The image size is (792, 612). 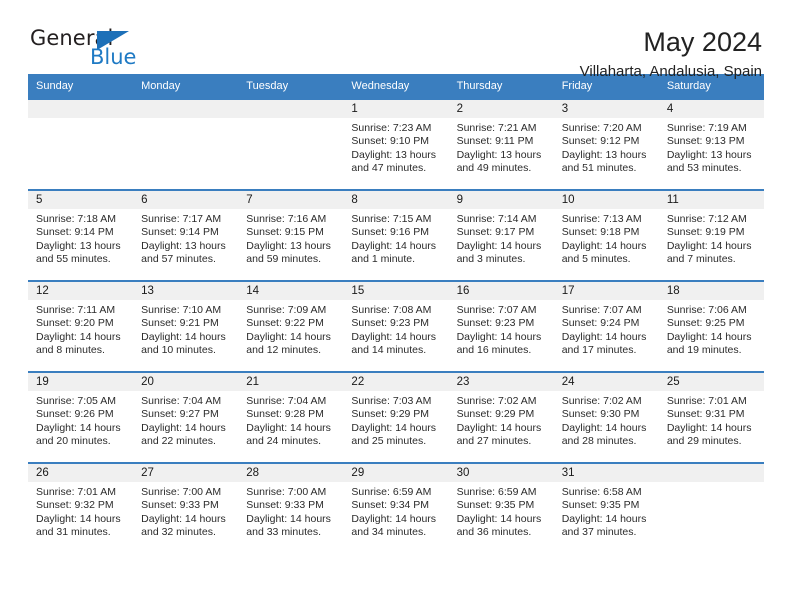 I want to click on daylight-duration-line2: and 3 minutes., so click(x=491, y=259).